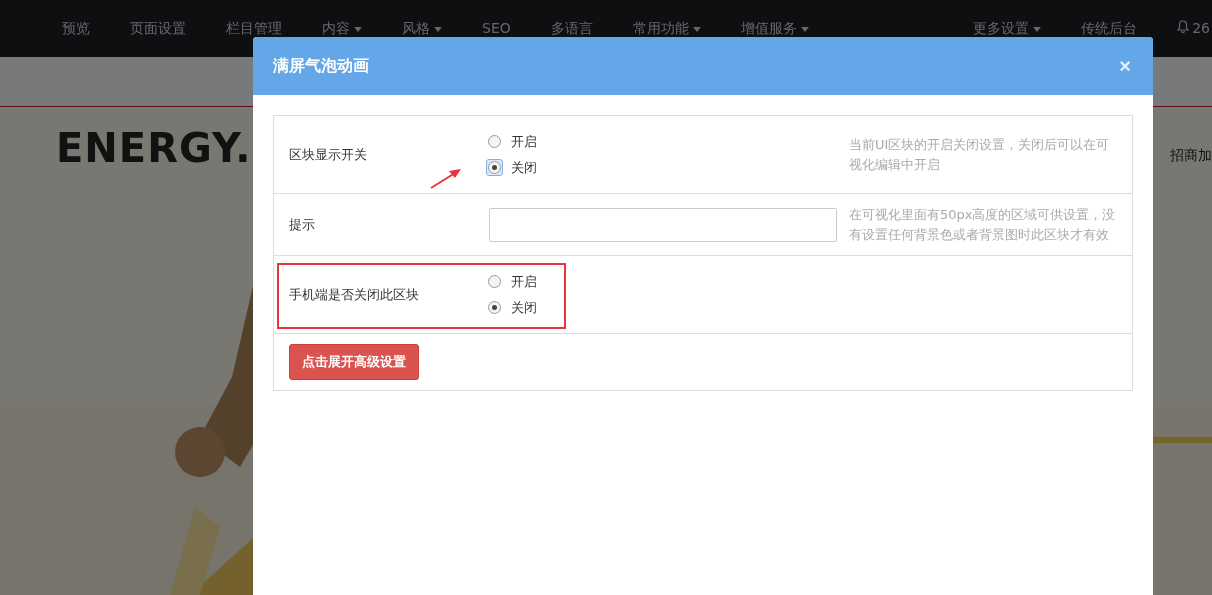 The width and height of the screenshot is (1212, 595). Describe the element at coordinates (983, 224) in the screenshot. I see `field-hint: 在可视化里面有50px高度的区域可供设置，没有设置任何背景色或者背景图时此区块才有效` at that location.